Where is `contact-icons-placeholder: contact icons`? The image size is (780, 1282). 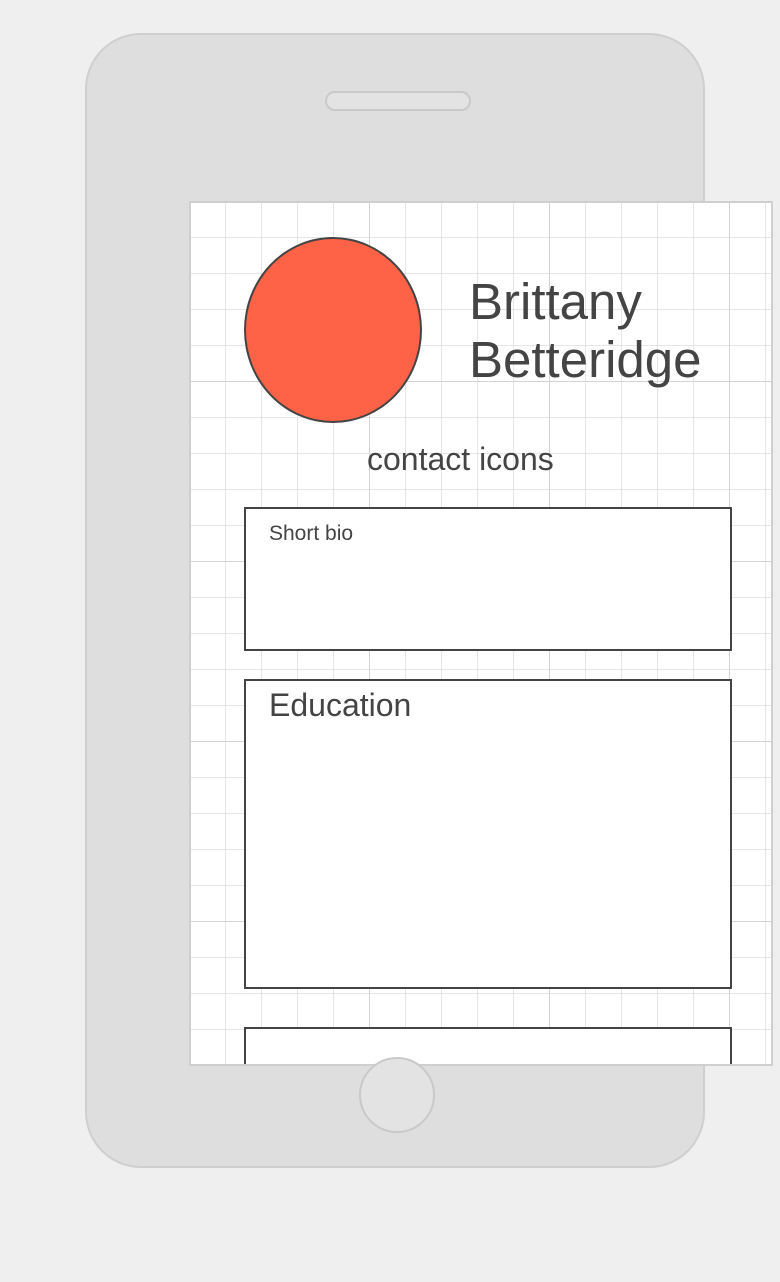
contact-icons-placeholder: contact icons is located at coordinates (467, 459).